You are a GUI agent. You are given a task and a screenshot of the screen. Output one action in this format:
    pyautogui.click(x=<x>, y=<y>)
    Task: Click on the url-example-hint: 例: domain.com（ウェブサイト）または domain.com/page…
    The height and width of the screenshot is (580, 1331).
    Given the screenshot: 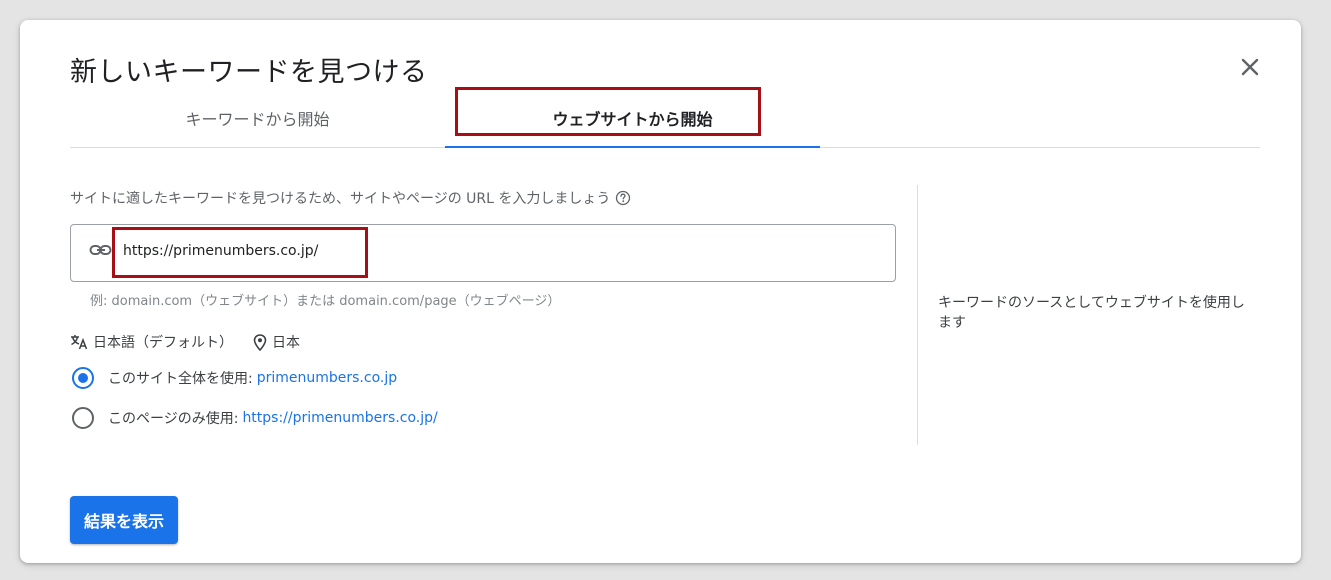 What is the action you would take?
    pyautogui.click(x=325, y=301)
    